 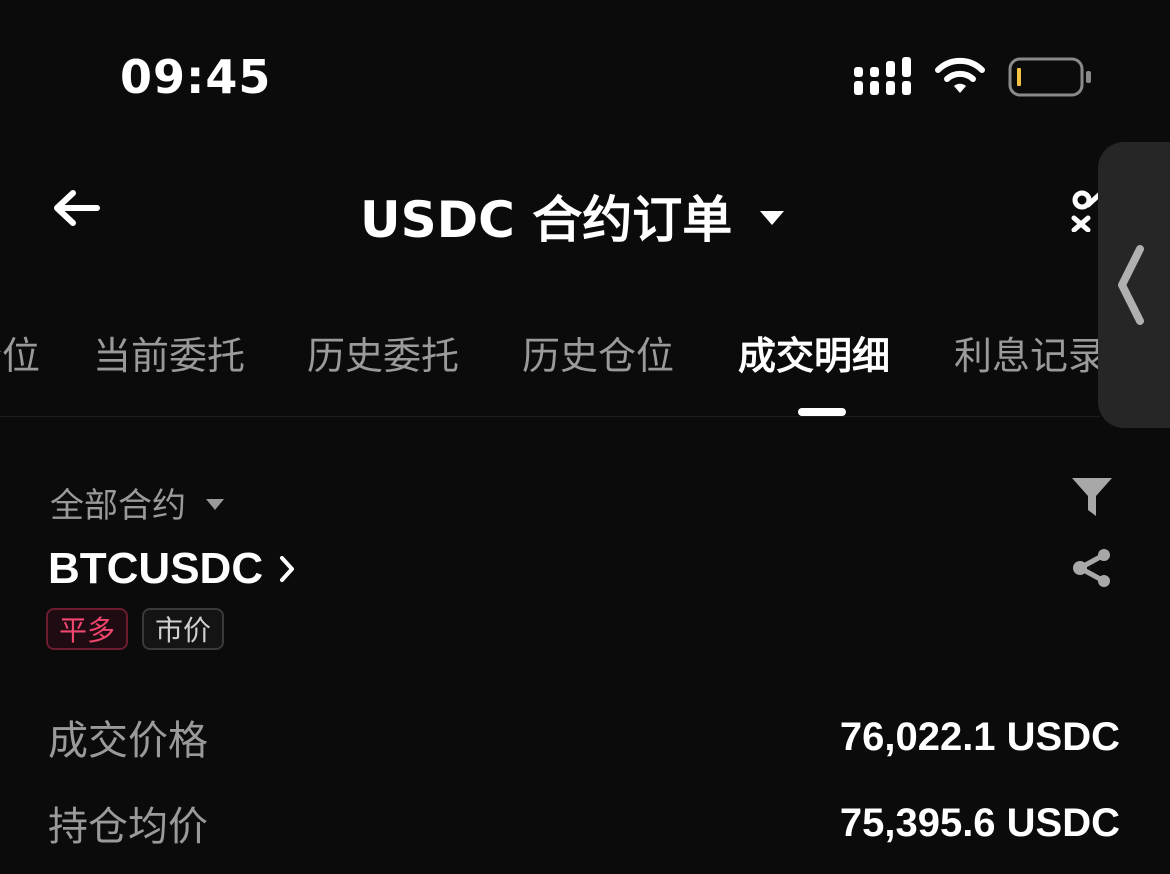 What do you see at coordinates (1049, 77) in the screenshot?
I see `battery-icon` at bounding box center [1049, 77].